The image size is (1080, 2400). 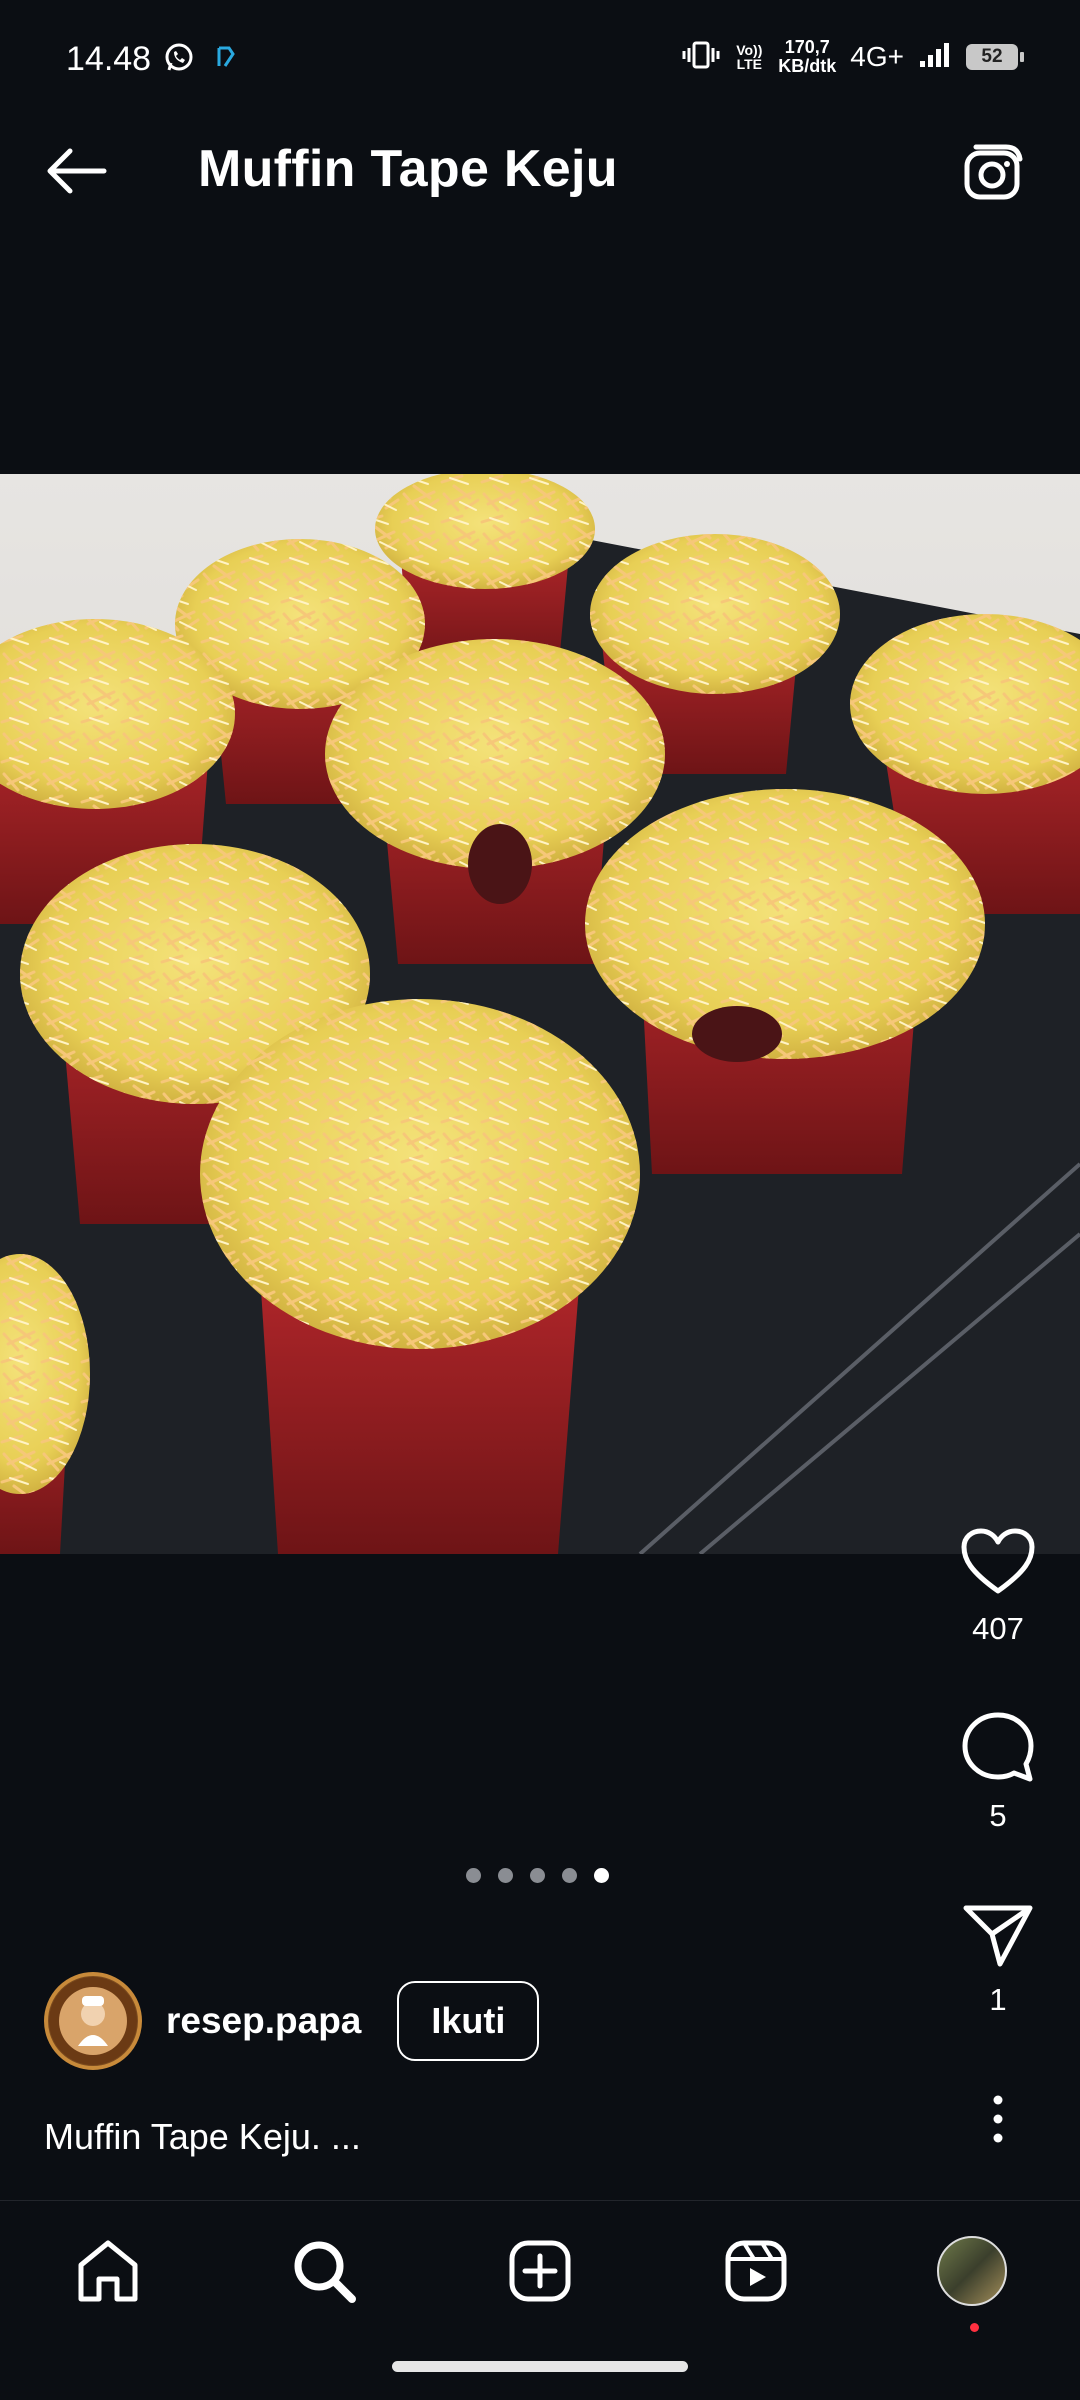 I want to click on more-vertical-icon, so click(x=998, y=2119).